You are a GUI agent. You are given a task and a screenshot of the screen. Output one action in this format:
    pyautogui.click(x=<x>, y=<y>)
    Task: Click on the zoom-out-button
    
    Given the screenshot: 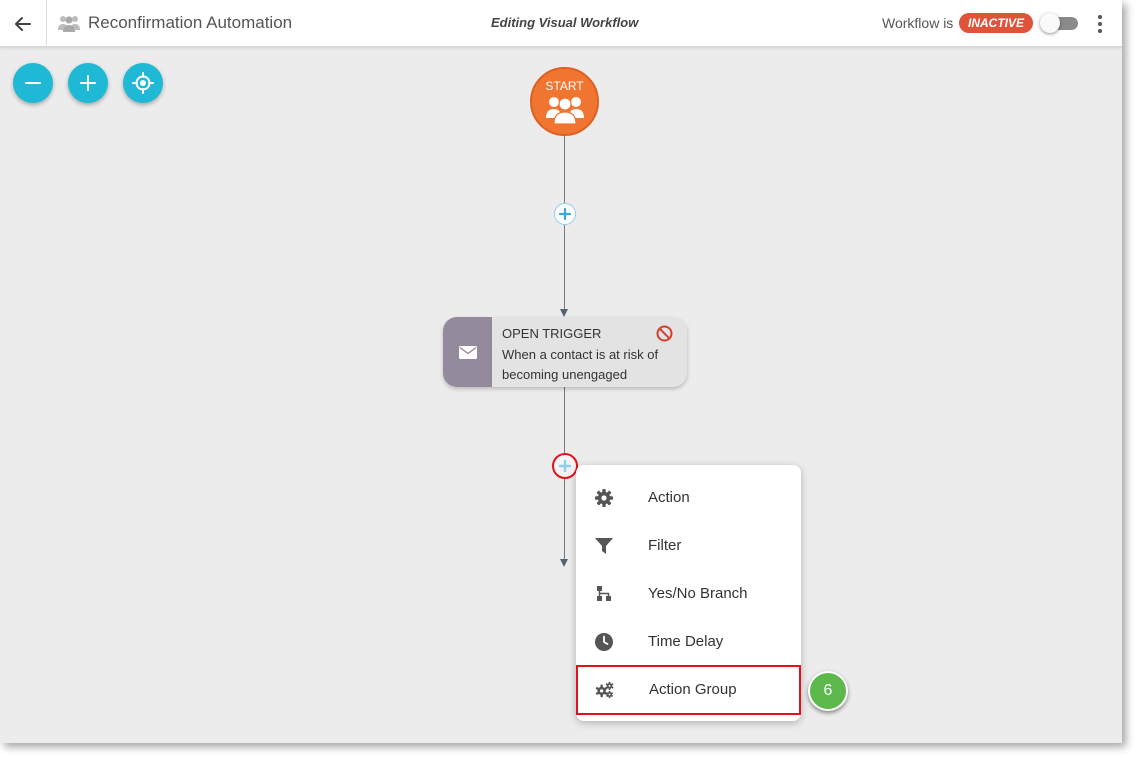 What is the action you would take?
    pyautogui.click(x=33, y=83)
    